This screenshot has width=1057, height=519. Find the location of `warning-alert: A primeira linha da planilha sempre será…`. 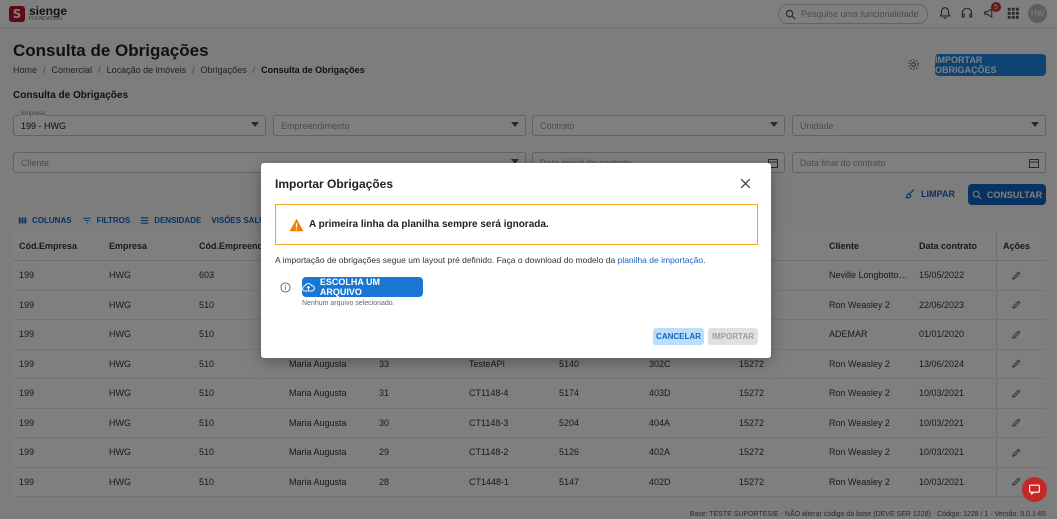

warning-alert: A primeira linha da planilha sempre será… is located at coordinates (516, 224).